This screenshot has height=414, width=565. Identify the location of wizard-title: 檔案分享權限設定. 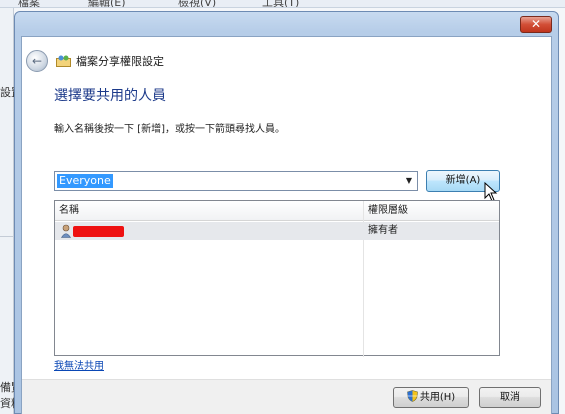
(120, 61).